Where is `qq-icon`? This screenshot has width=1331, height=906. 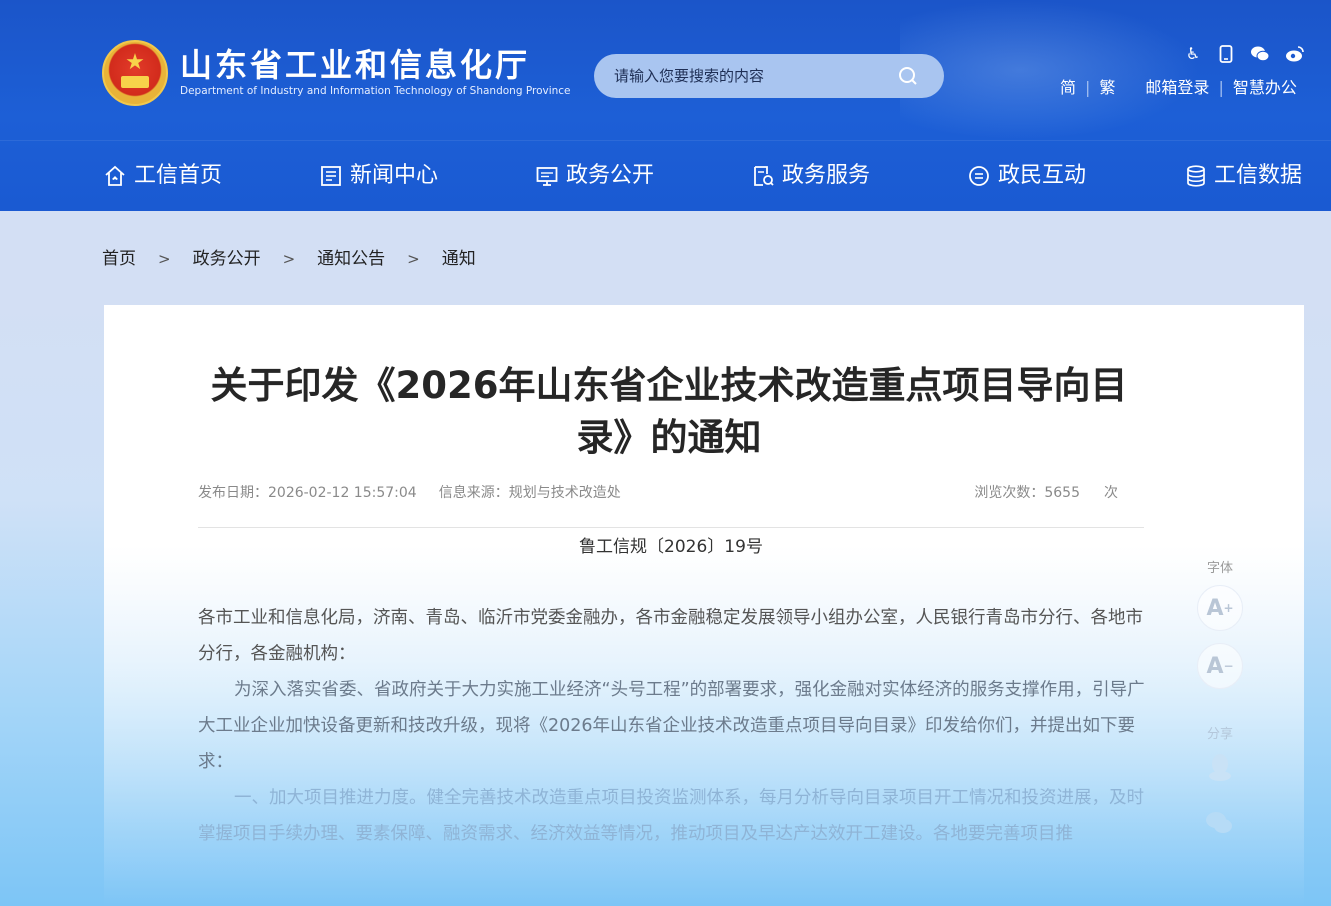 qq-icon is located at coordinates (1220, 767).